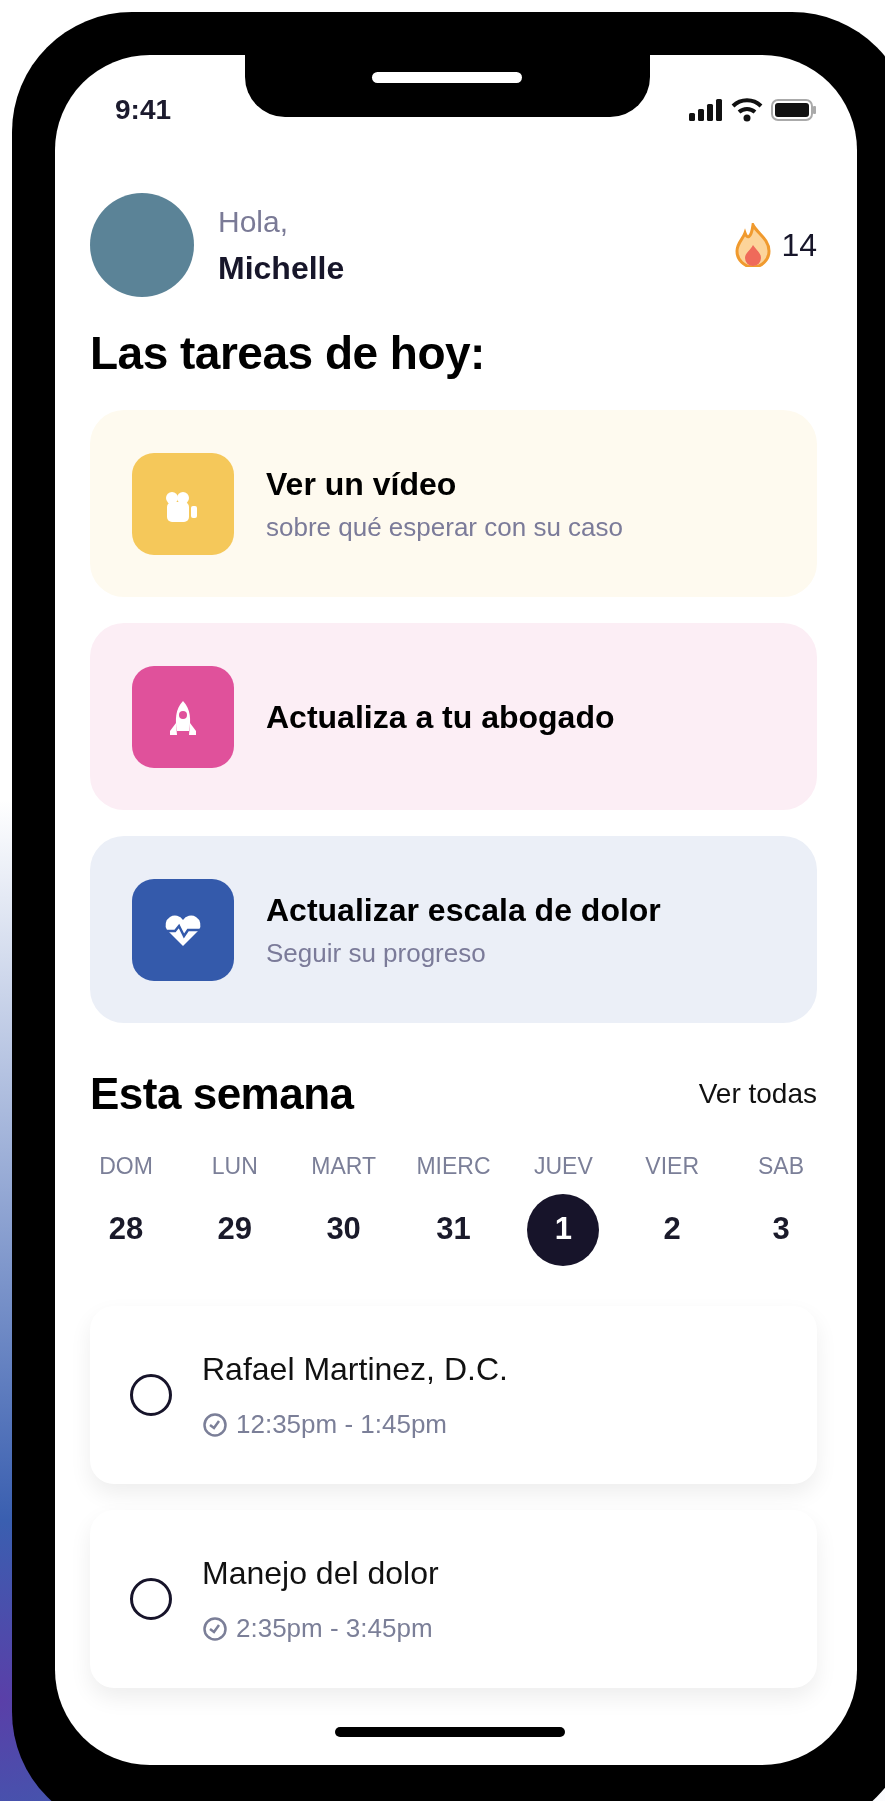  Describe the element at coordinates (794, 110) in the screenshot. I see `battery-icon` at that location.